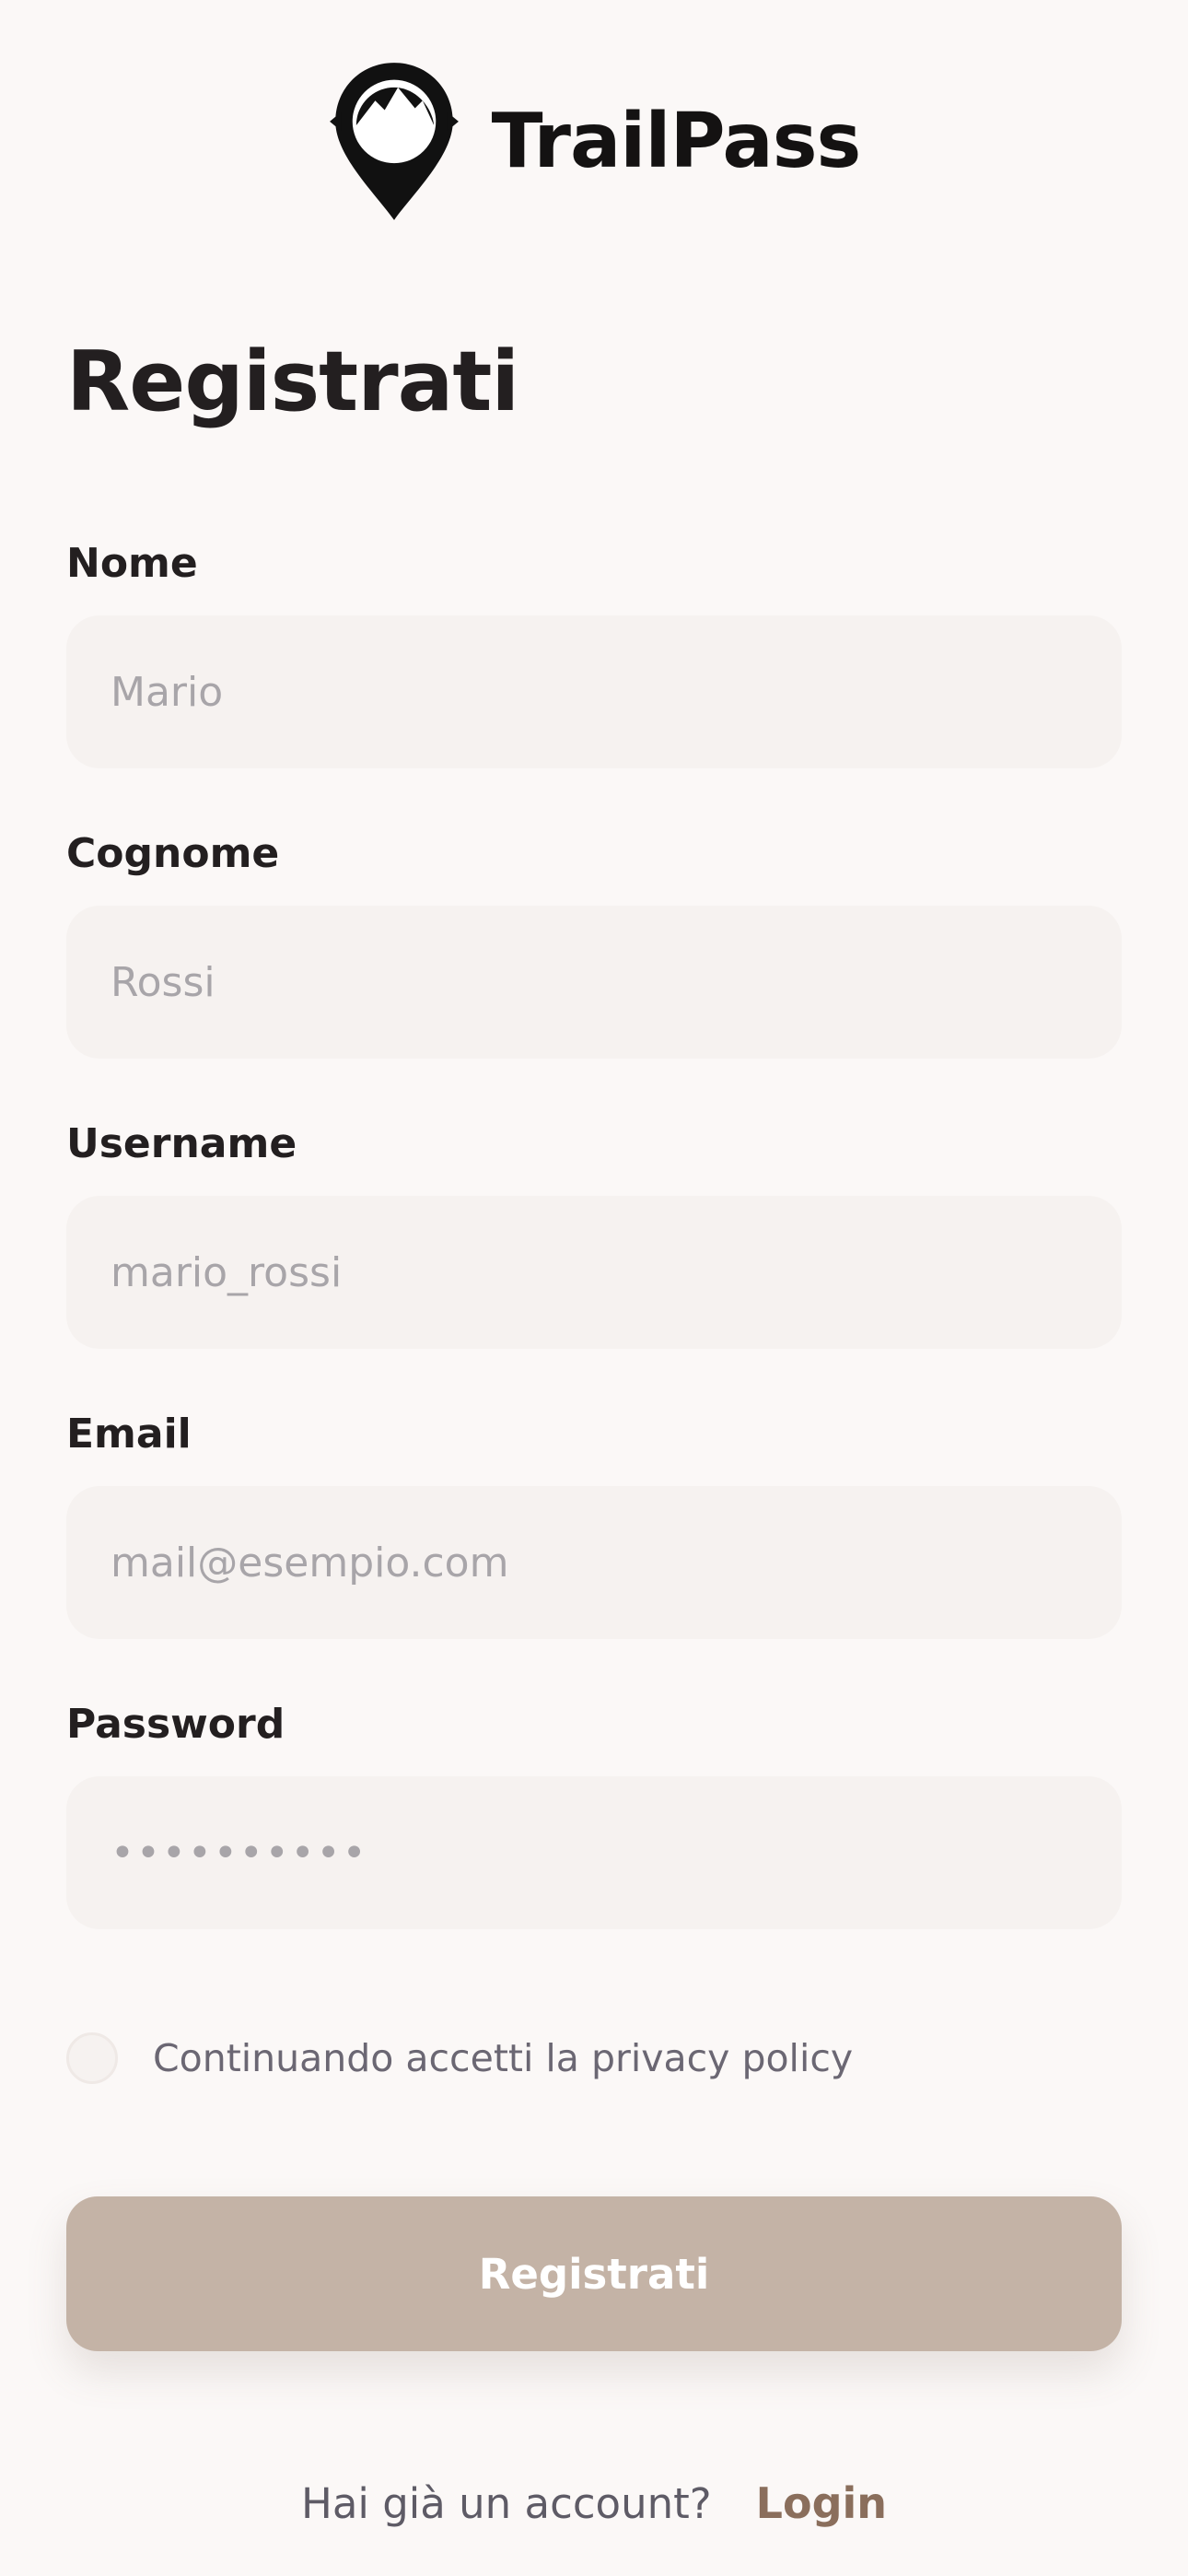 This screenshot has height=2576, width=1188. Describe the element at coordinates (594, 1562) in the screenshot. I see `email-input` at that location.